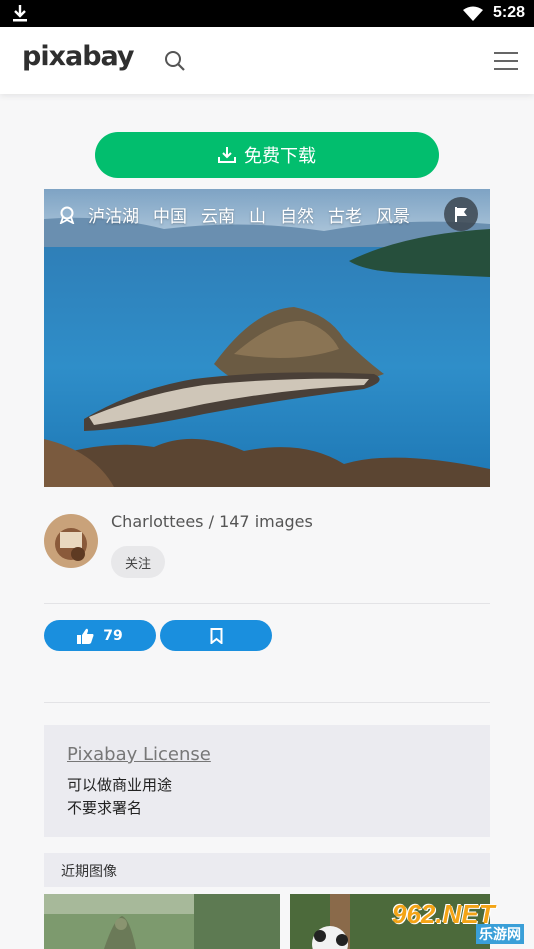 The image size is (534, 949). Describe the element at coordinates (267, 781) in the screenshot. I see `license-box: Pixabay License 可以做商业用途 不要求署名` at that location.